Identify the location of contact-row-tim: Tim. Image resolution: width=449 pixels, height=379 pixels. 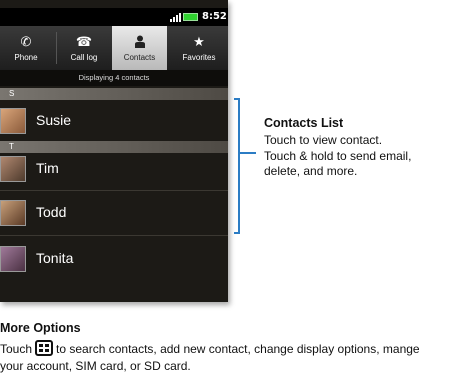
(114, 169).